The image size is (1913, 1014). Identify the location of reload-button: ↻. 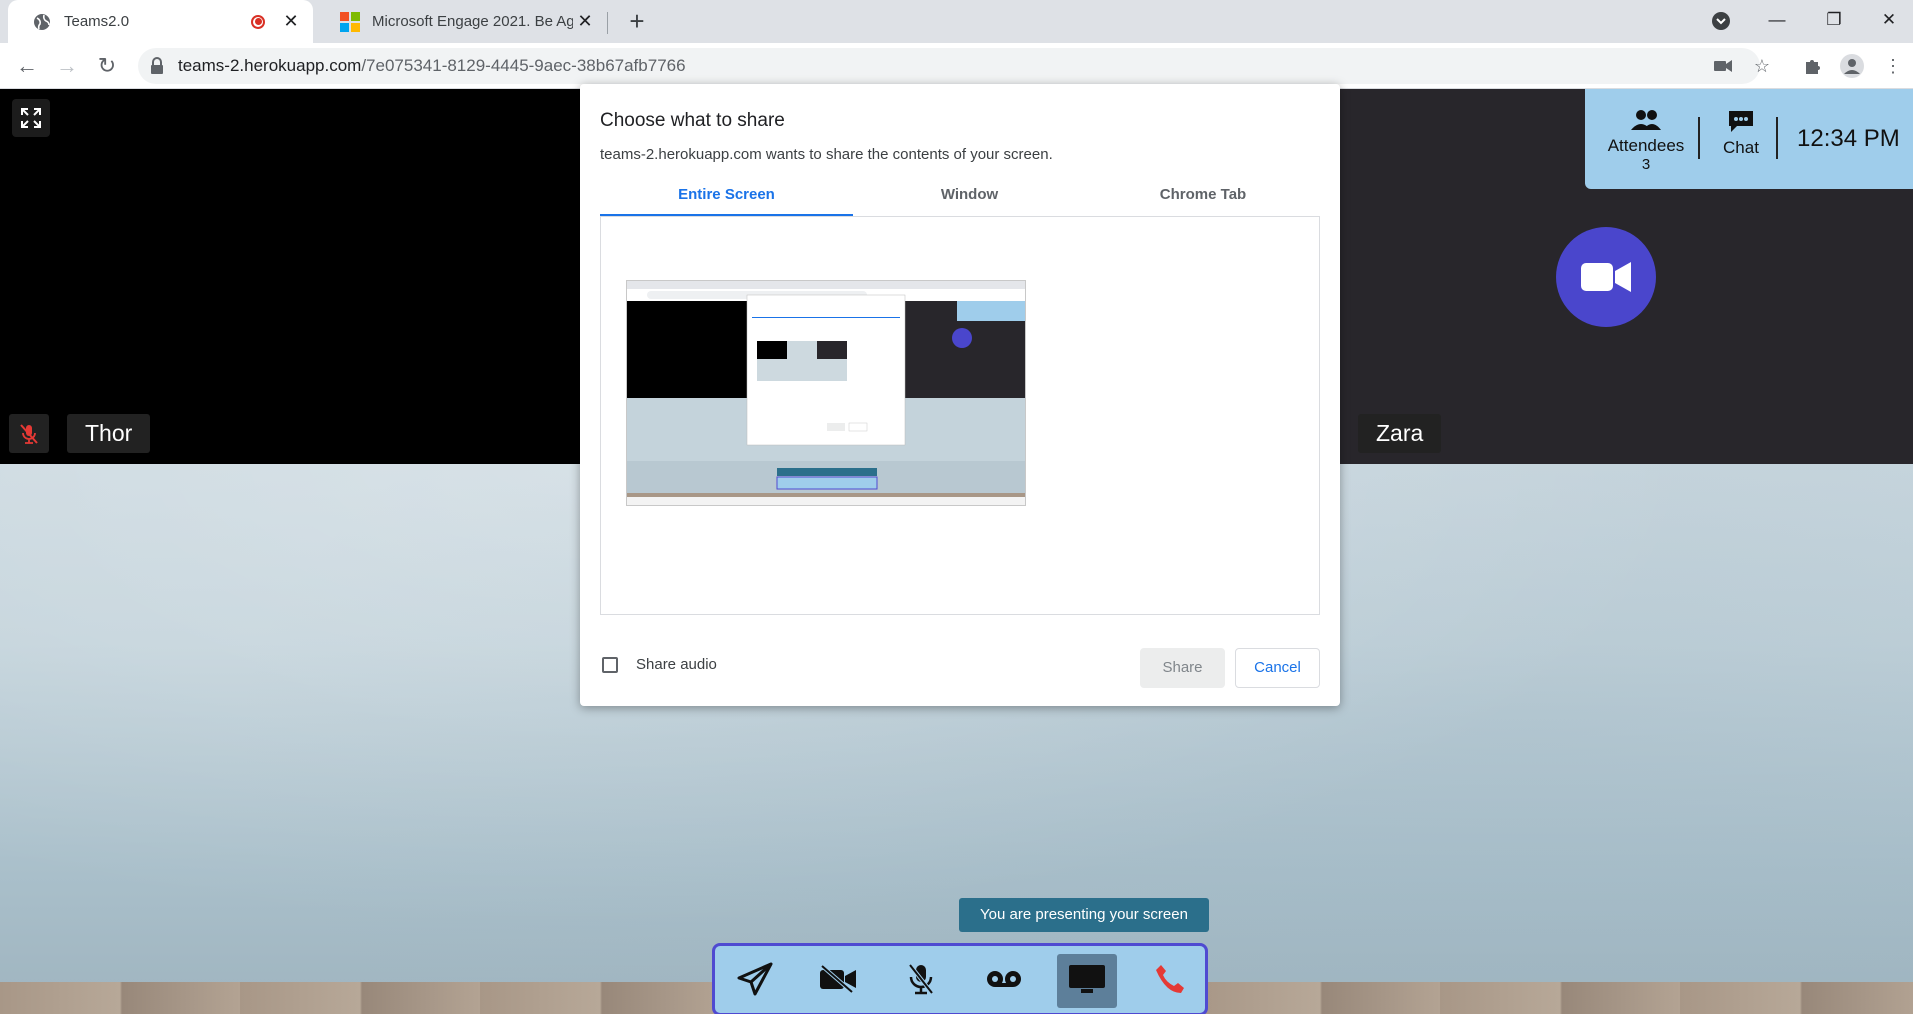
(107, 66).